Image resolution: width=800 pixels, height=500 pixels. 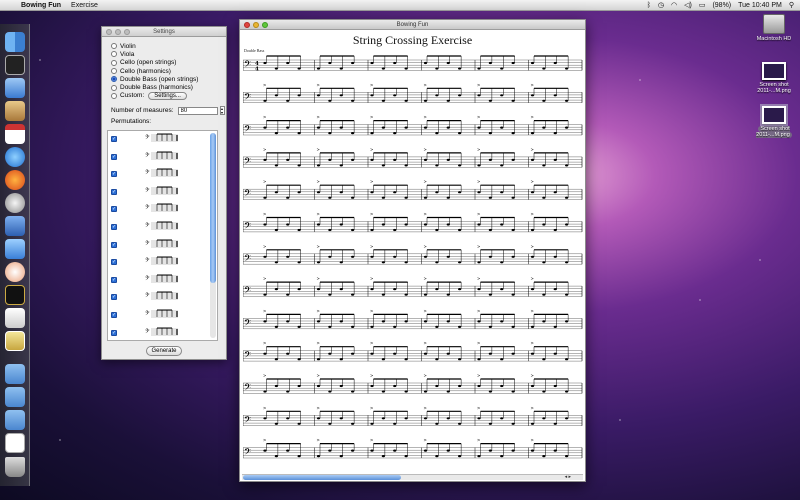 What do you see at coordinates (15, 467) in the screenshot?
I see `trash-icon` at bounding box center [15, 467].